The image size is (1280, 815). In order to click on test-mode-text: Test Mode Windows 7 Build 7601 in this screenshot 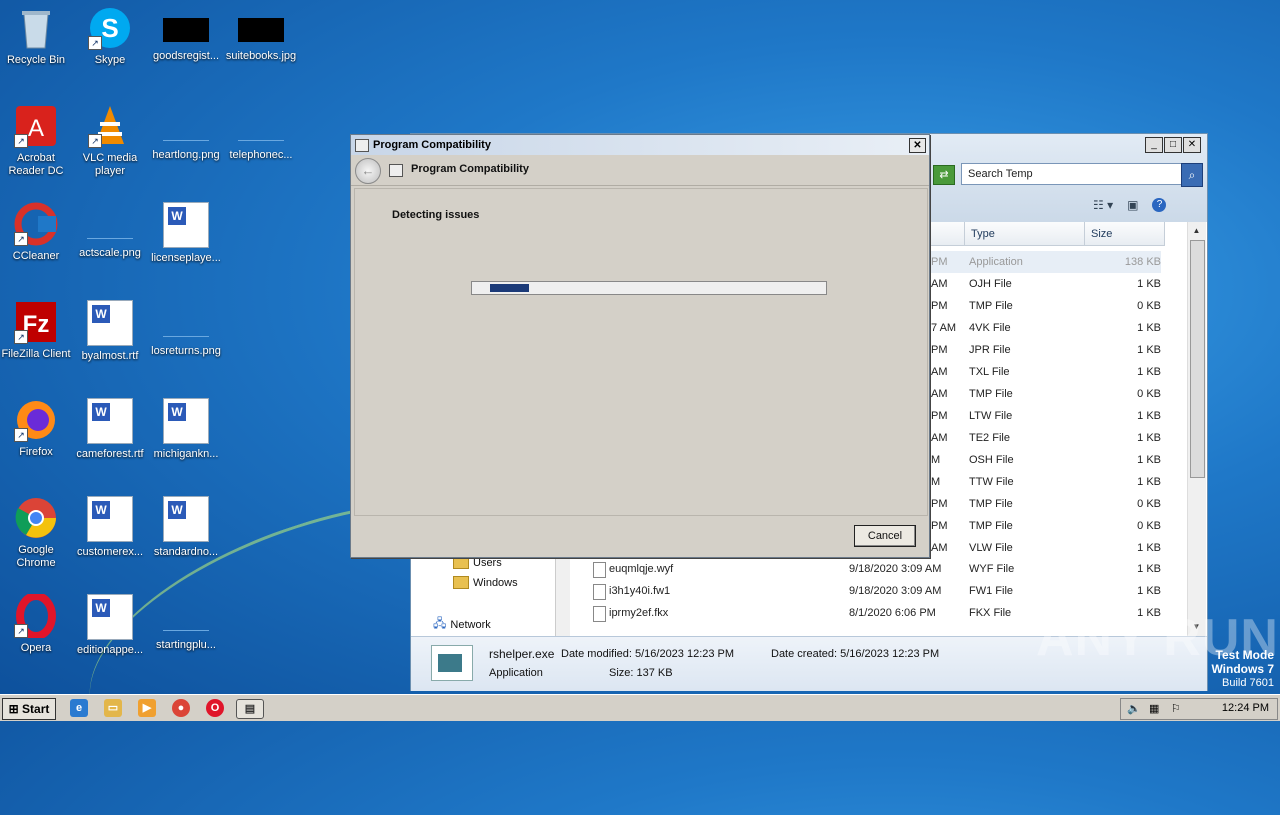, I will do `click(1242, 668)`.